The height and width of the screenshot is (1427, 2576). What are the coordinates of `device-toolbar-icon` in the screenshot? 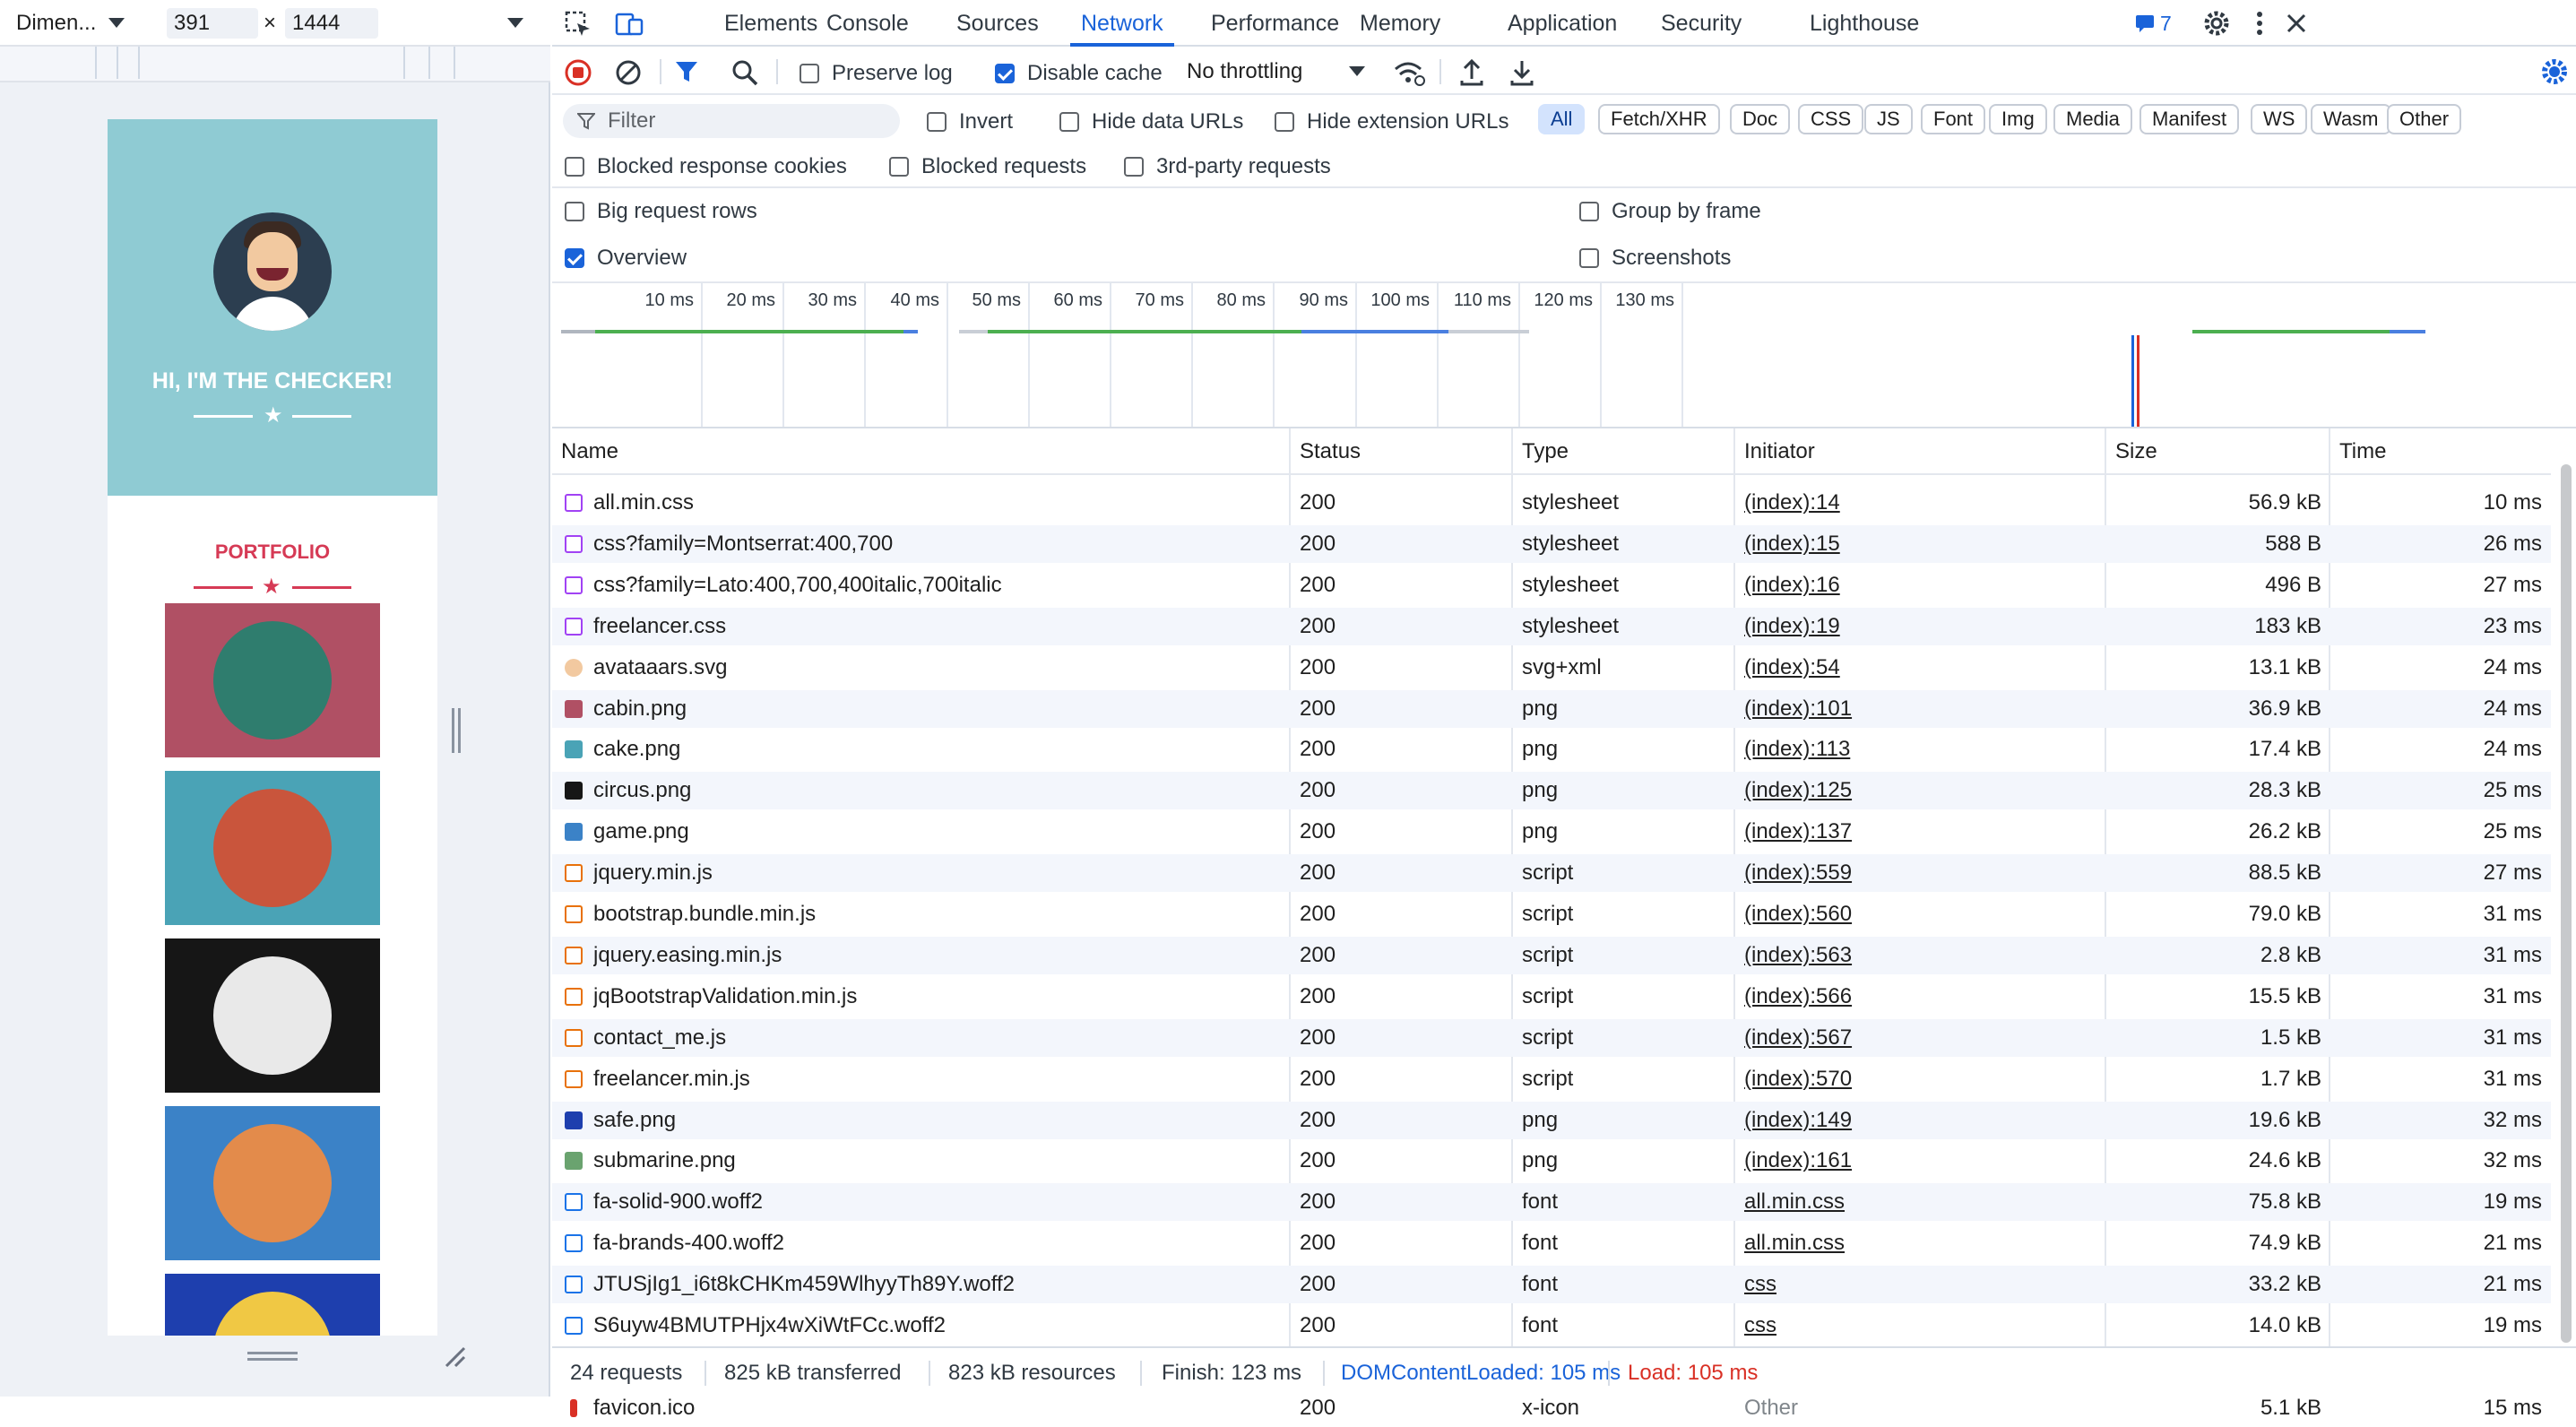 It's located at (629, 24).